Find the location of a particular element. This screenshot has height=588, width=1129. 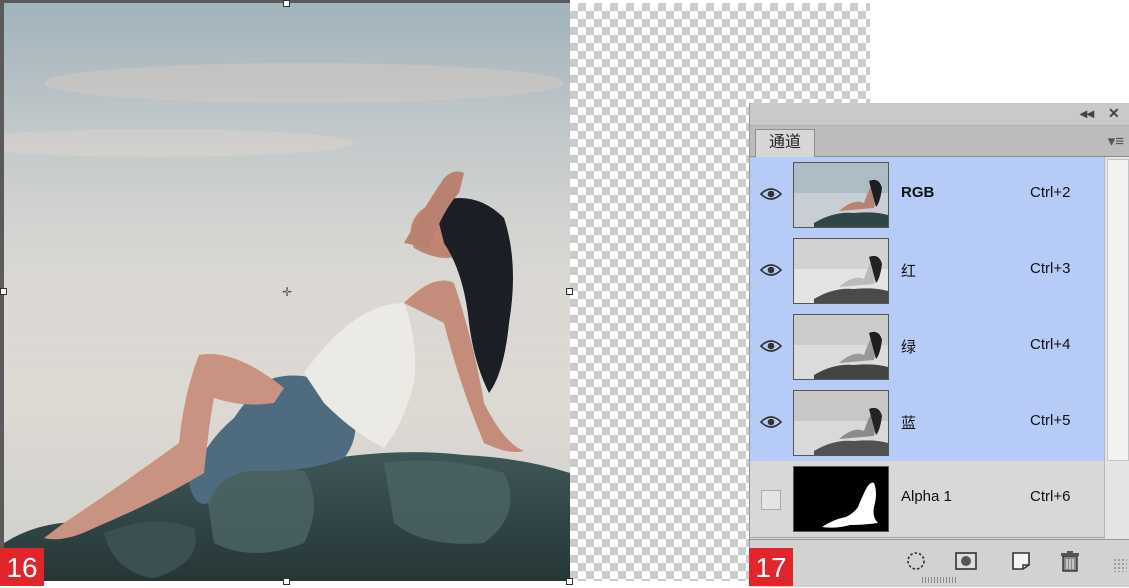

channel-name: RGB is located at coordinates (918, 192).